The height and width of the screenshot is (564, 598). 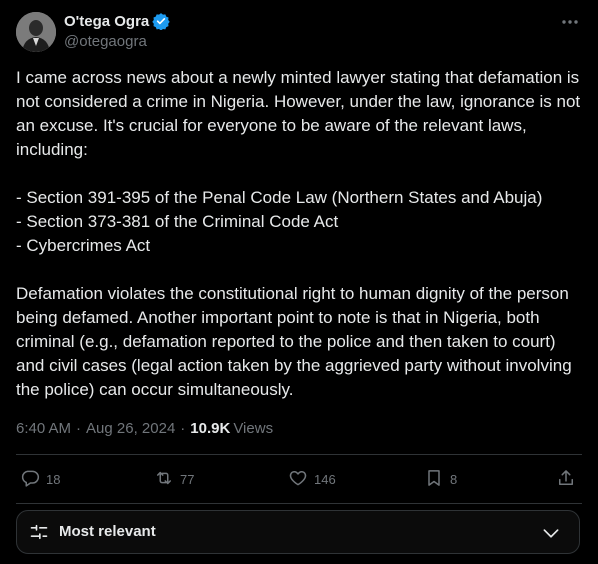 I want to click on reply-count: 18, so click(x=53, y=479).